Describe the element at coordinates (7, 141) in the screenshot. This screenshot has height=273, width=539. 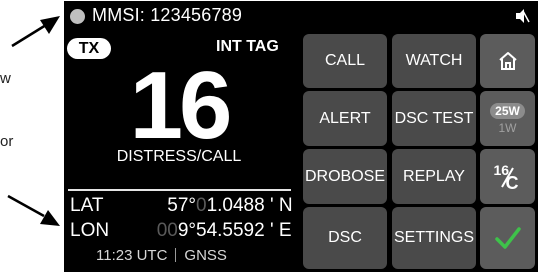
I see `margin-text-or: or` at that location.